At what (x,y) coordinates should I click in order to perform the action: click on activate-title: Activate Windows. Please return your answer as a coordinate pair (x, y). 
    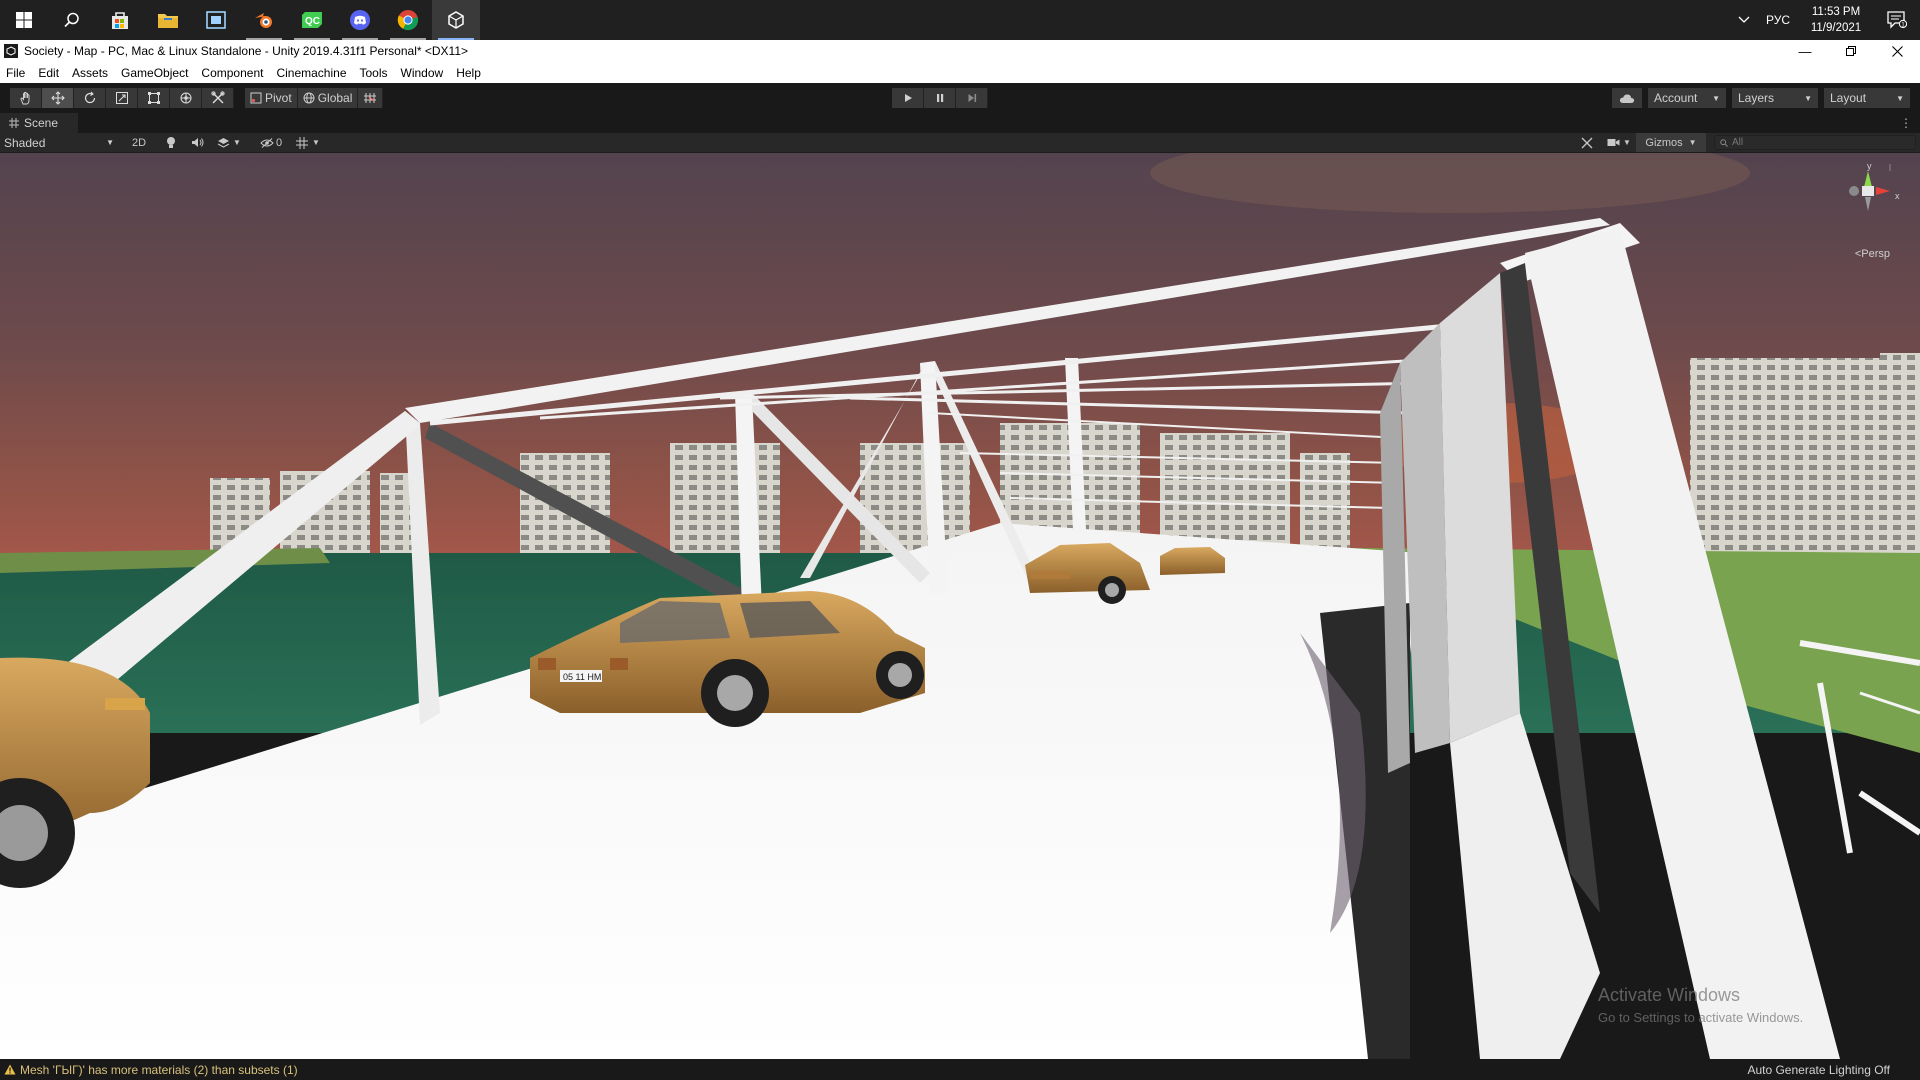
    Looking at the image, I should click on (1669, 995).